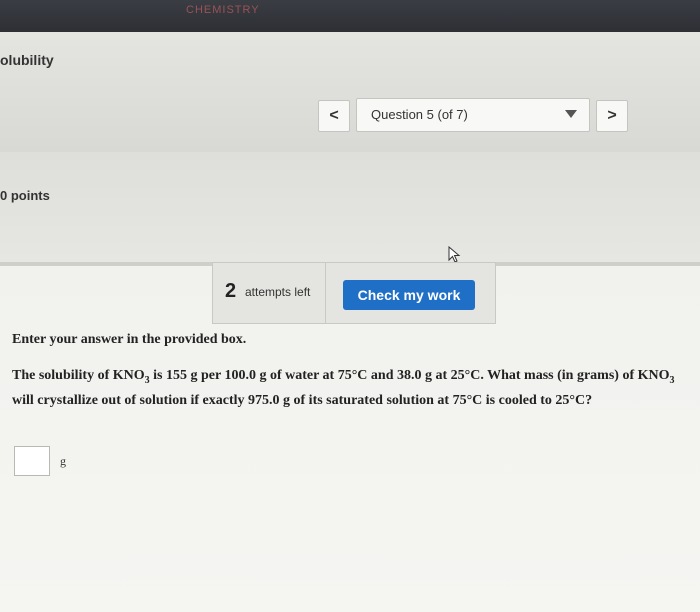 The height and width of the screenshot is (612, 700). What do you see at coordinates (32, 461) in the screenshot?
I see `answer-input` at bounding box center [32, 461].